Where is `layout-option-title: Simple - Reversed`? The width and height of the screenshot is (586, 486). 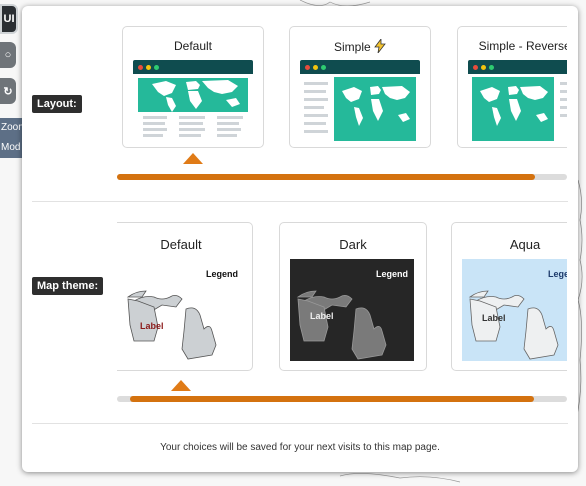 layout-option-title: Simple - Reversed is located at coordinates (522, 46).